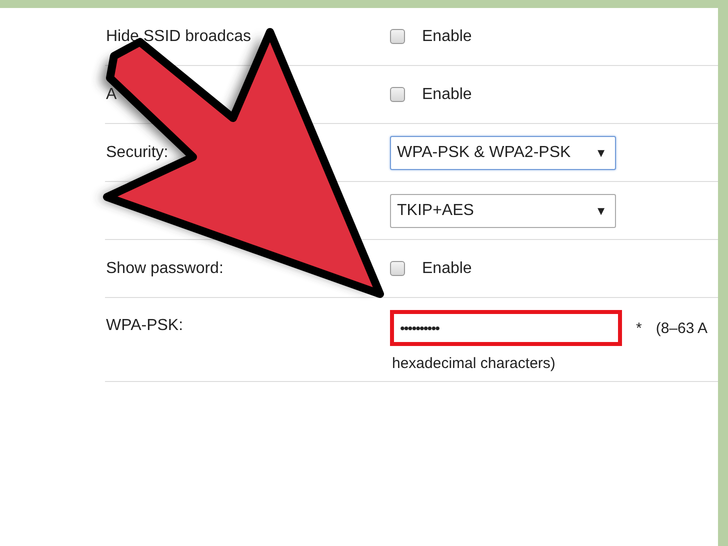  What do you see at coordinates (164, 269) in the screenshot?
I see `field-label: Show password:` at bounding box center [164, 269].